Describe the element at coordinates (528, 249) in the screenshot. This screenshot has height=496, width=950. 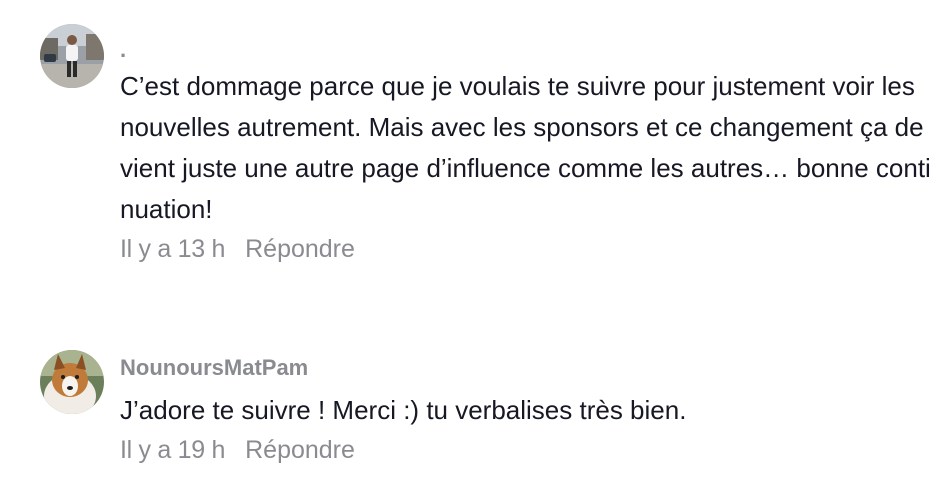
I see `comment-meta: Il y a 13 h Répondre` at that location.